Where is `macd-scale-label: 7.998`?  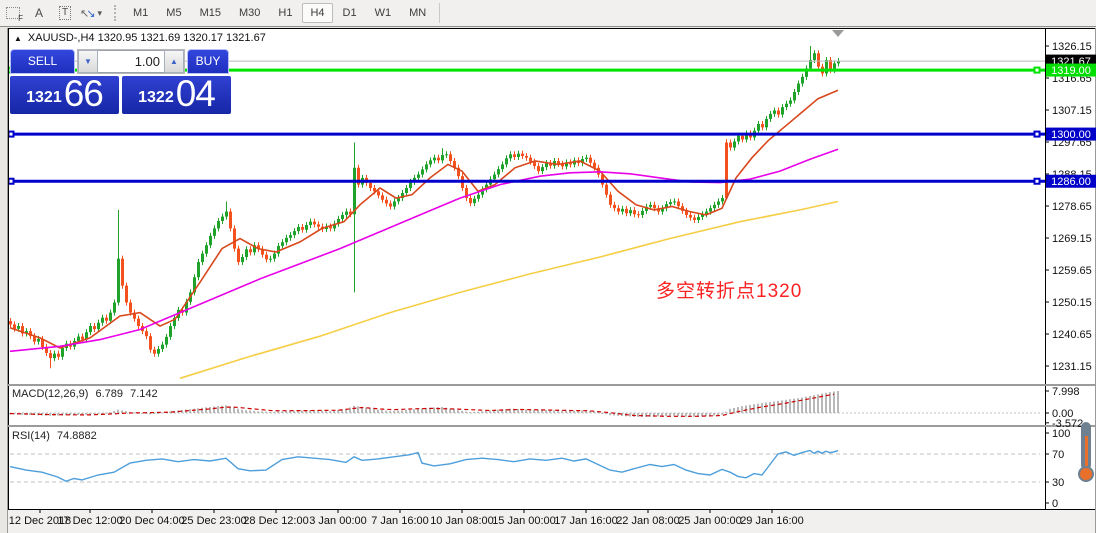
macd-scale-label: 7.998 is located at coordinates (1066, 392).